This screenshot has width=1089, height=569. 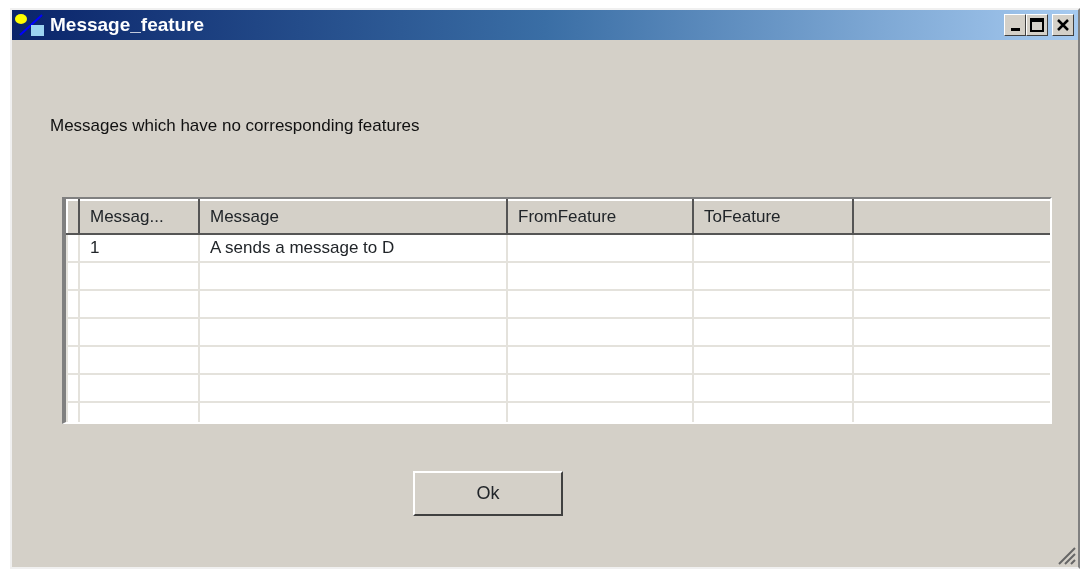 What do you see at coordinates (600, 216) in the screenshot?
I see `column-header: FromFeature` at bounding box center [600, 216].